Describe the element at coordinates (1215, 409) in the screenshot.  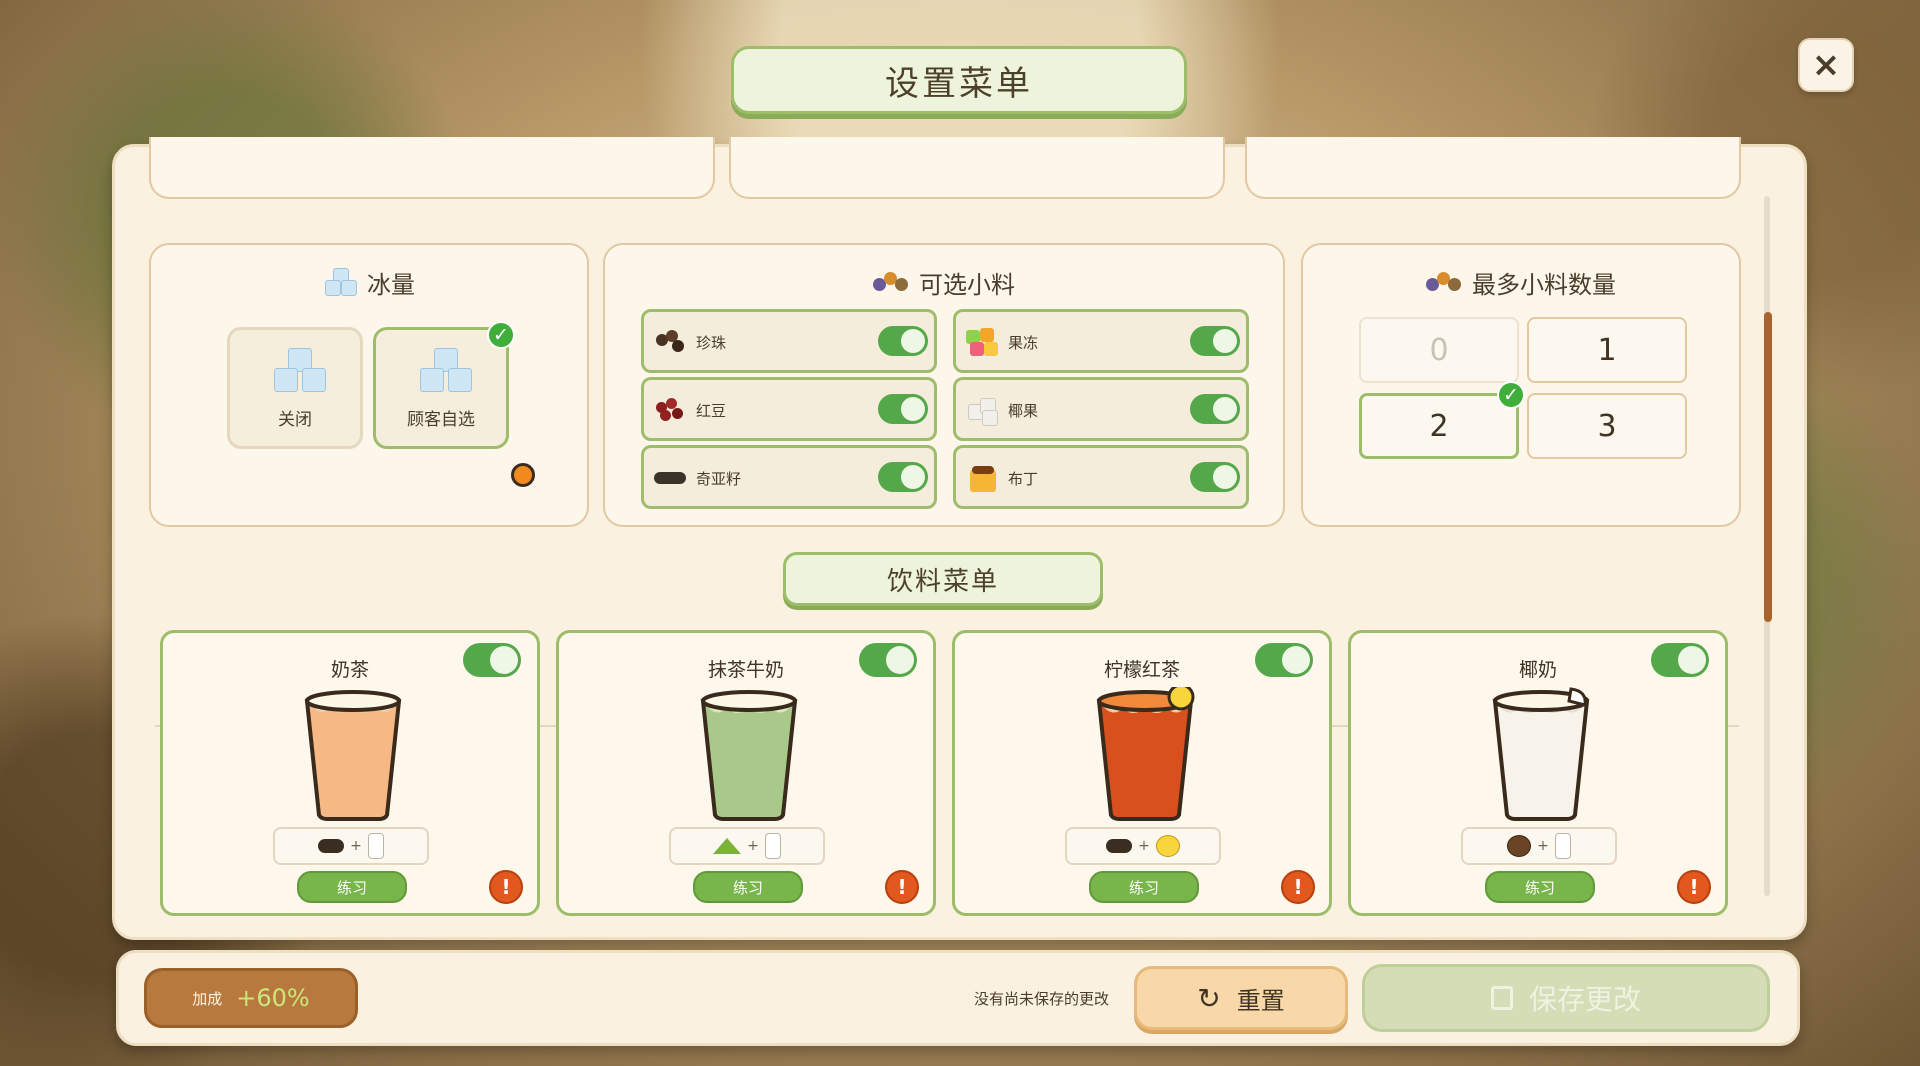
I see `topping-toggle-coconut-jelly` at that location.